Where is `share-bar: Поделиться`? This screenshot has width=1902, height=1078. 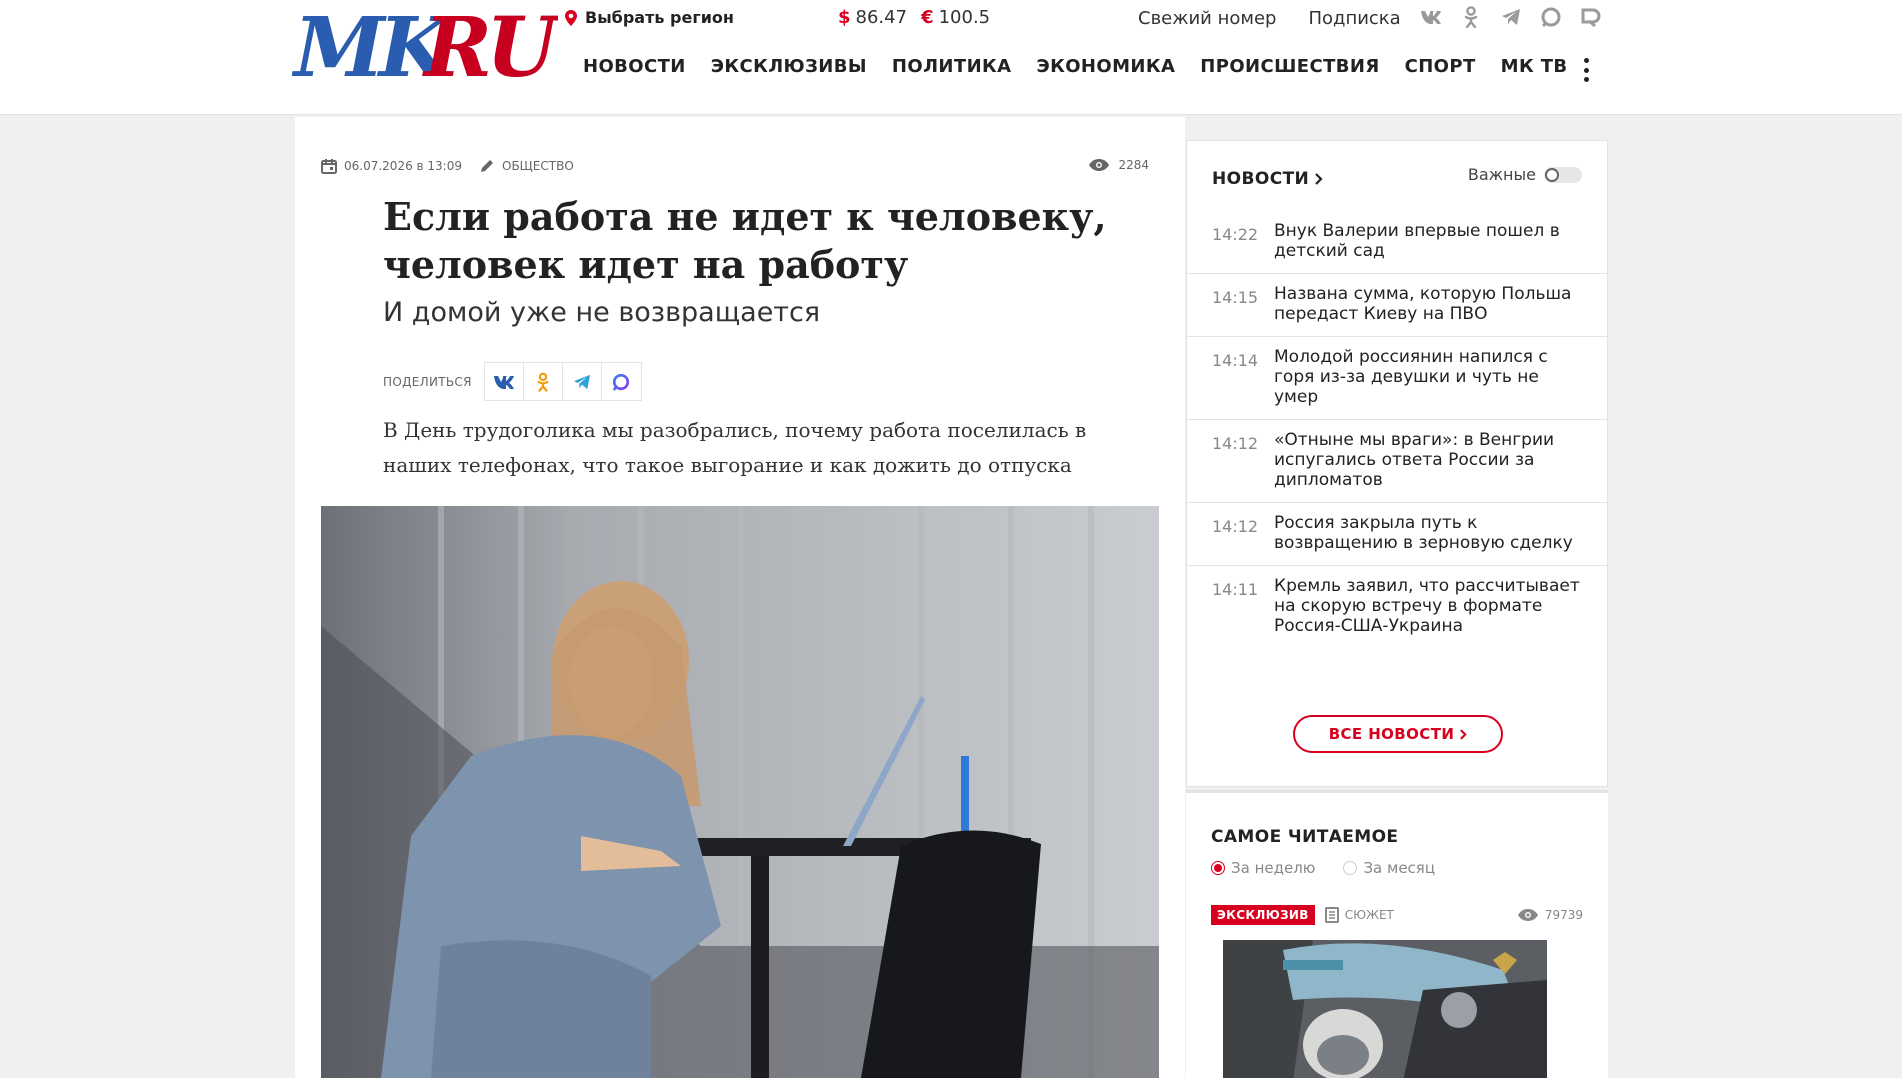 share-bar: Поделиться is located at coordinates (512, 381).